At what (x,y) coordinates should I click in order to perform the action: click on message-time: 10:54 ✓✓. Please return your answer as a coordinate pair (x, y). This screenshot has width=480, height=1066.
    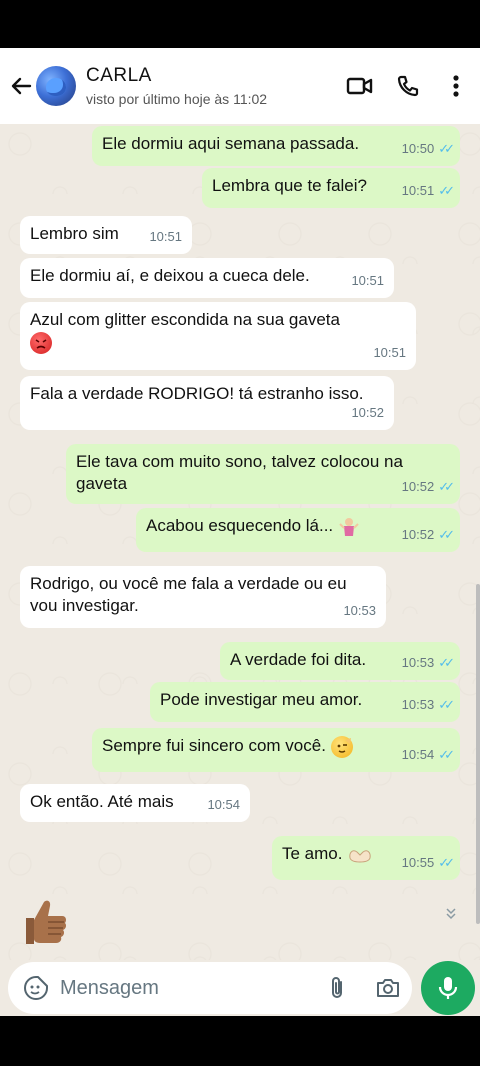
    Looking at the image, I should click on (428, 755).